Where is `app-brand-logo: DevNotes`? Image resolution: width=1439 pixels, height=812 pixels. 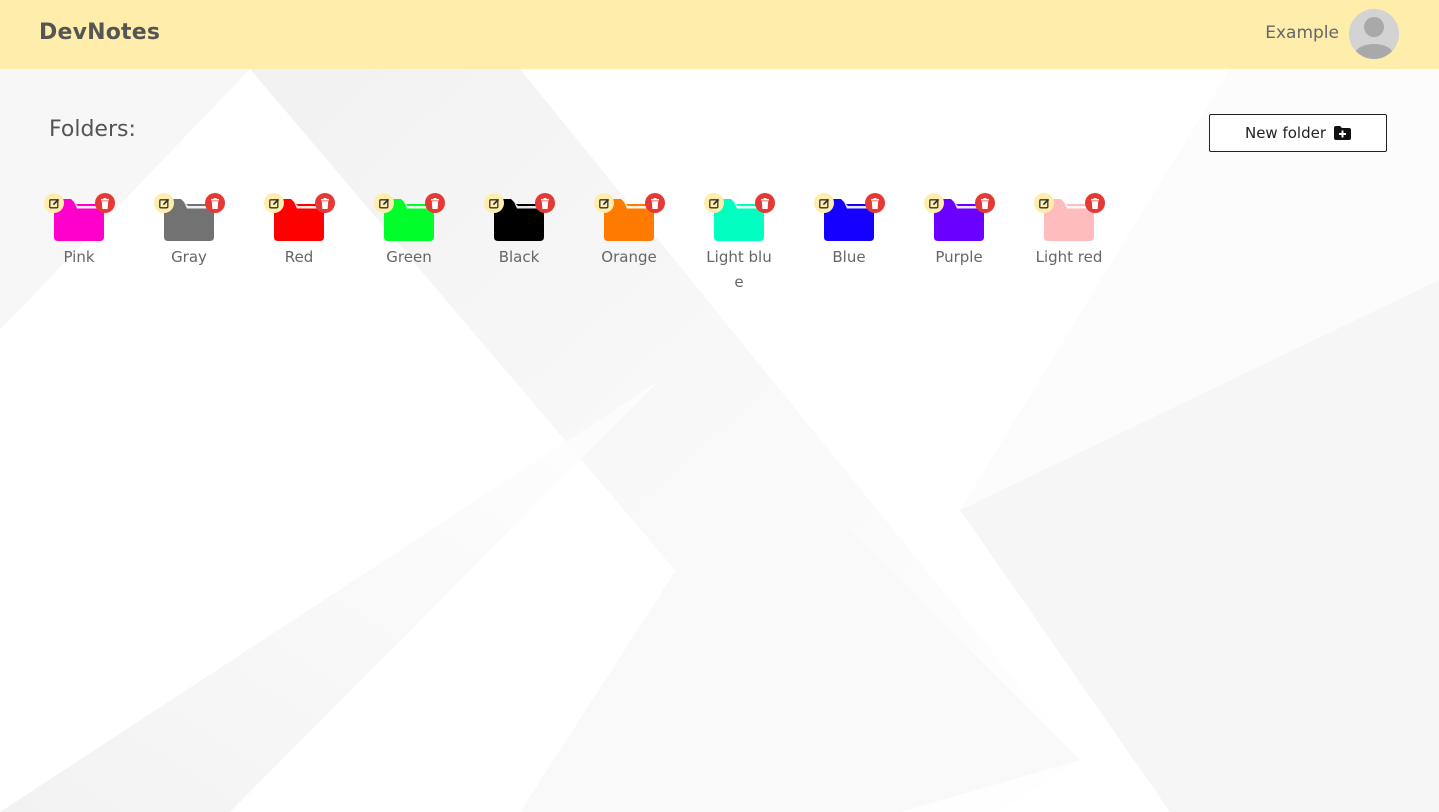
app-brand-logo: DevNotes is located at coordinates (99, 32).